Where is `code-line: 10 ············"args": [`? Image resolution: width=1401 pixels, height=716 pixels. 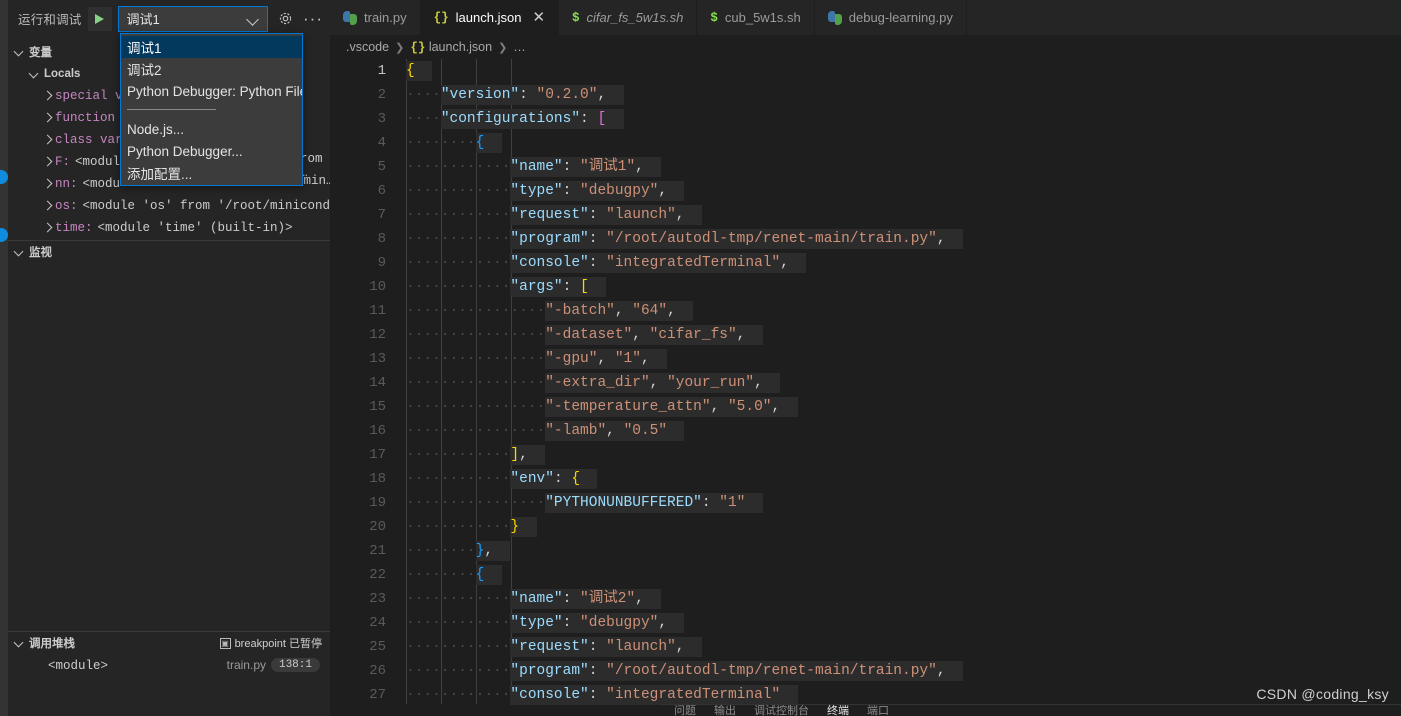
code-line: 10 ············"args": [ is located at coordinates (865, 287).